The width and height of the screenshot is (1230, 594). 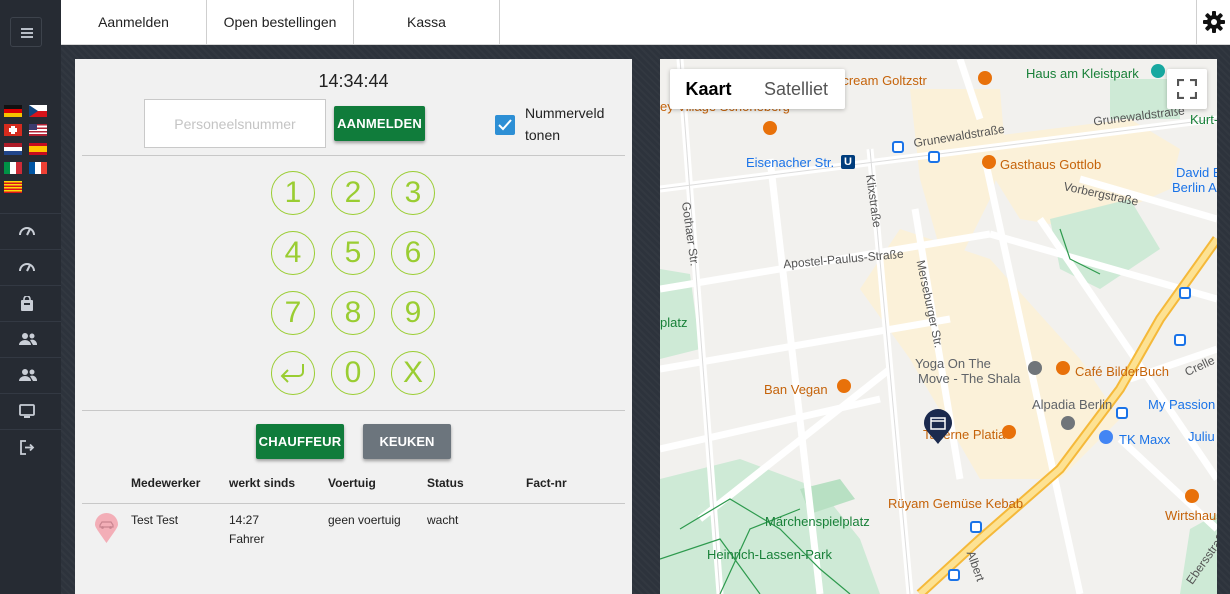 What do you see at coordinates (166, 483) in the screenshot?
I see `column-header-medewerker: Medewerker` at bounding box center [166, 483].